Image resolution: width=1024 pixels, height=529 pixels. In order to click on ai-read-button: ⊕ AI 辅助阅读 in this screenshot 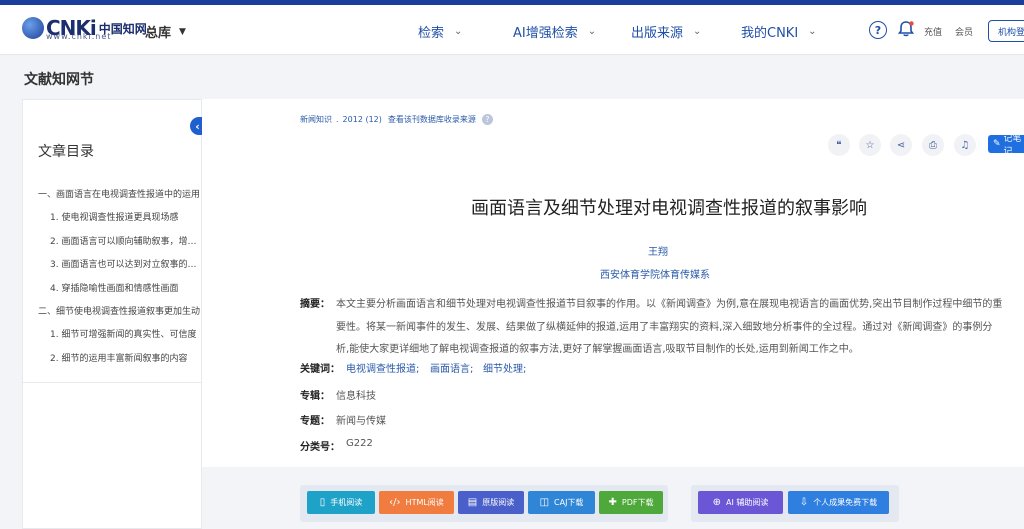, I will do `click(740, 502)`.